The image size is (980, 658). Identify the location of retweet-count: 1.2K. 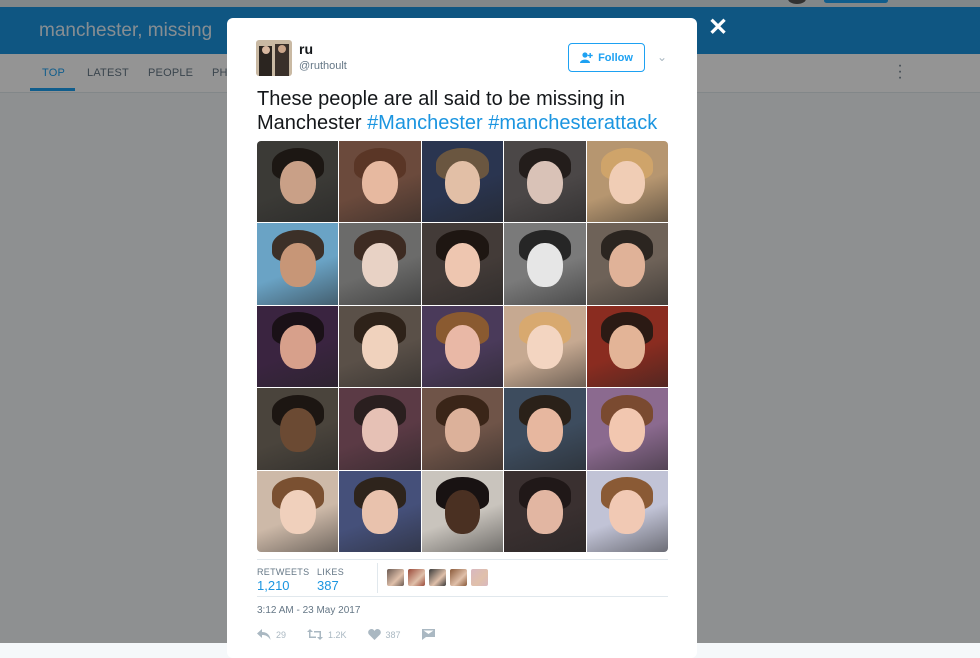
(337, 634).